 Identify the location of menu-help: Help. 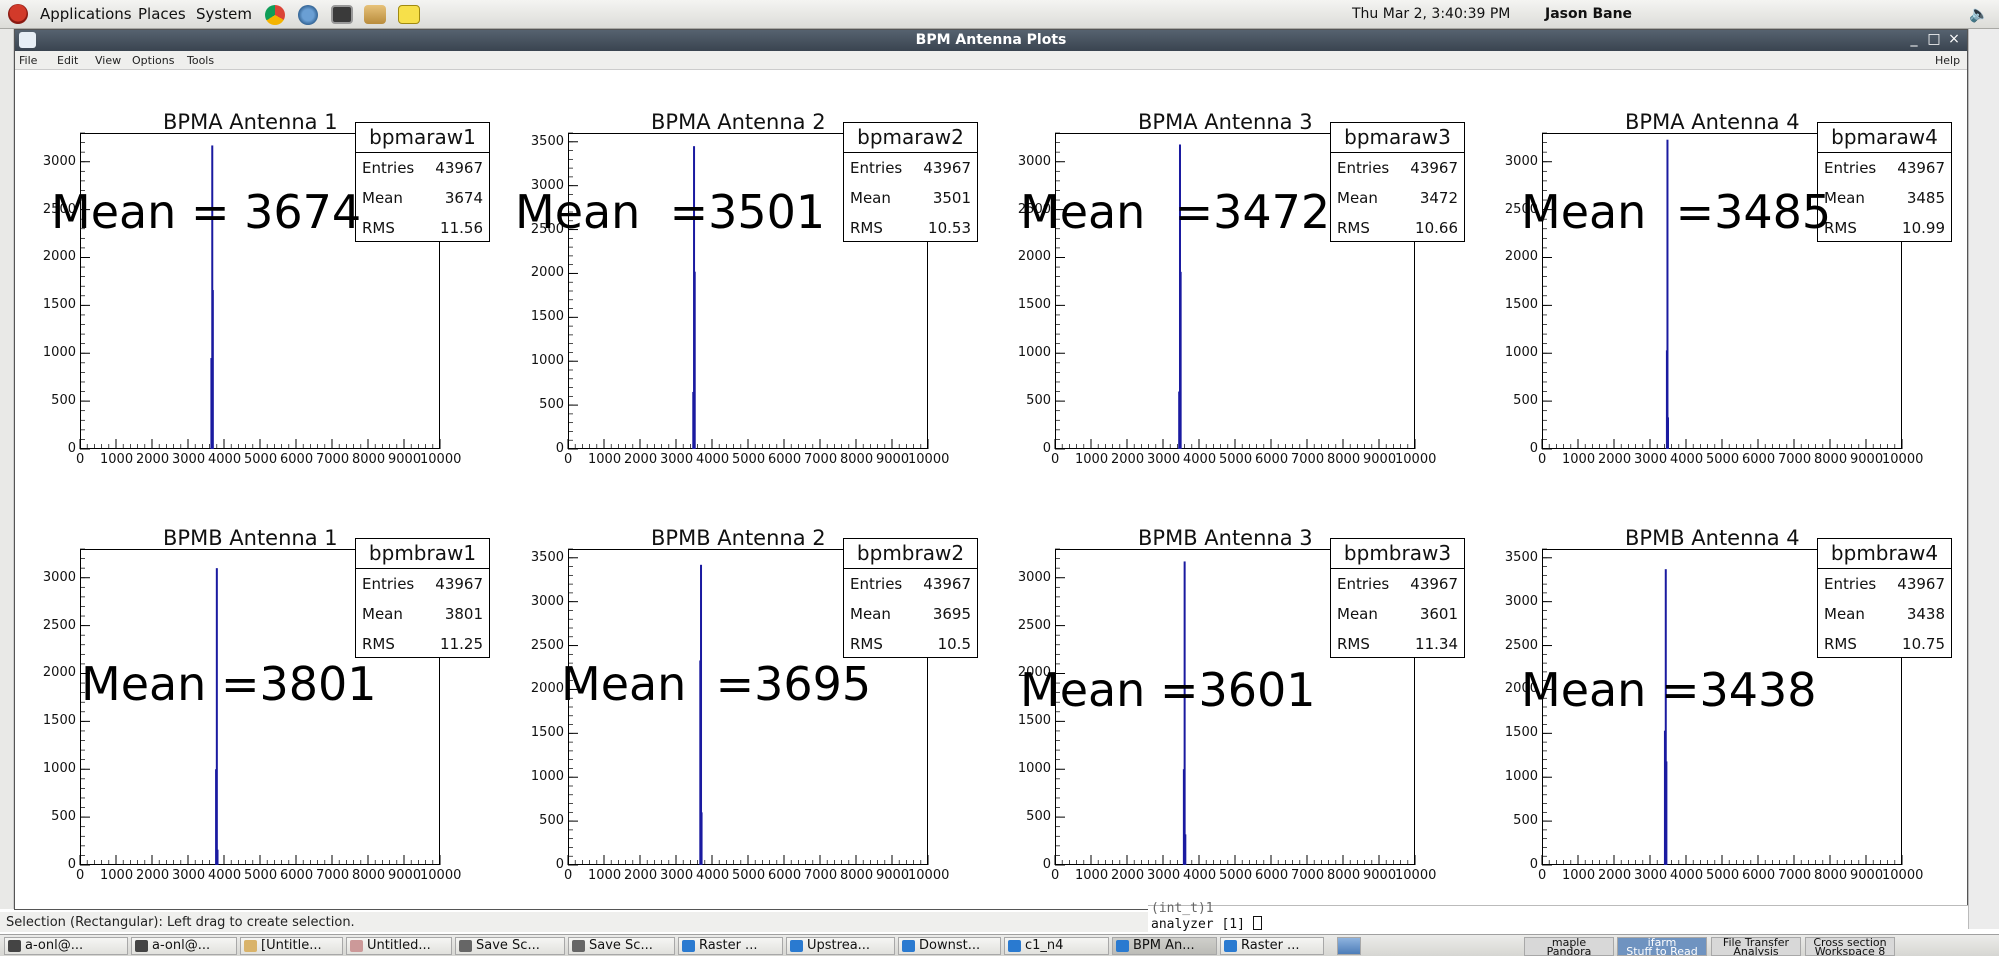
(1947, 60).